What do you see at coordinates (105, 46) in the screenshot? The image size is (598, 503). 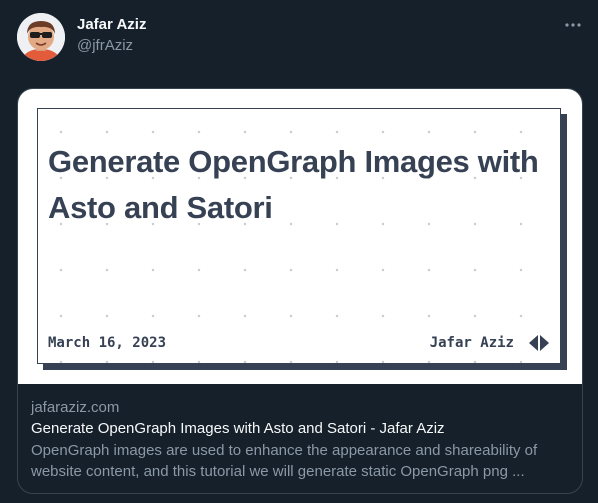 I see `author-handle: @jfrAziz` at bounding box center [105, 46].